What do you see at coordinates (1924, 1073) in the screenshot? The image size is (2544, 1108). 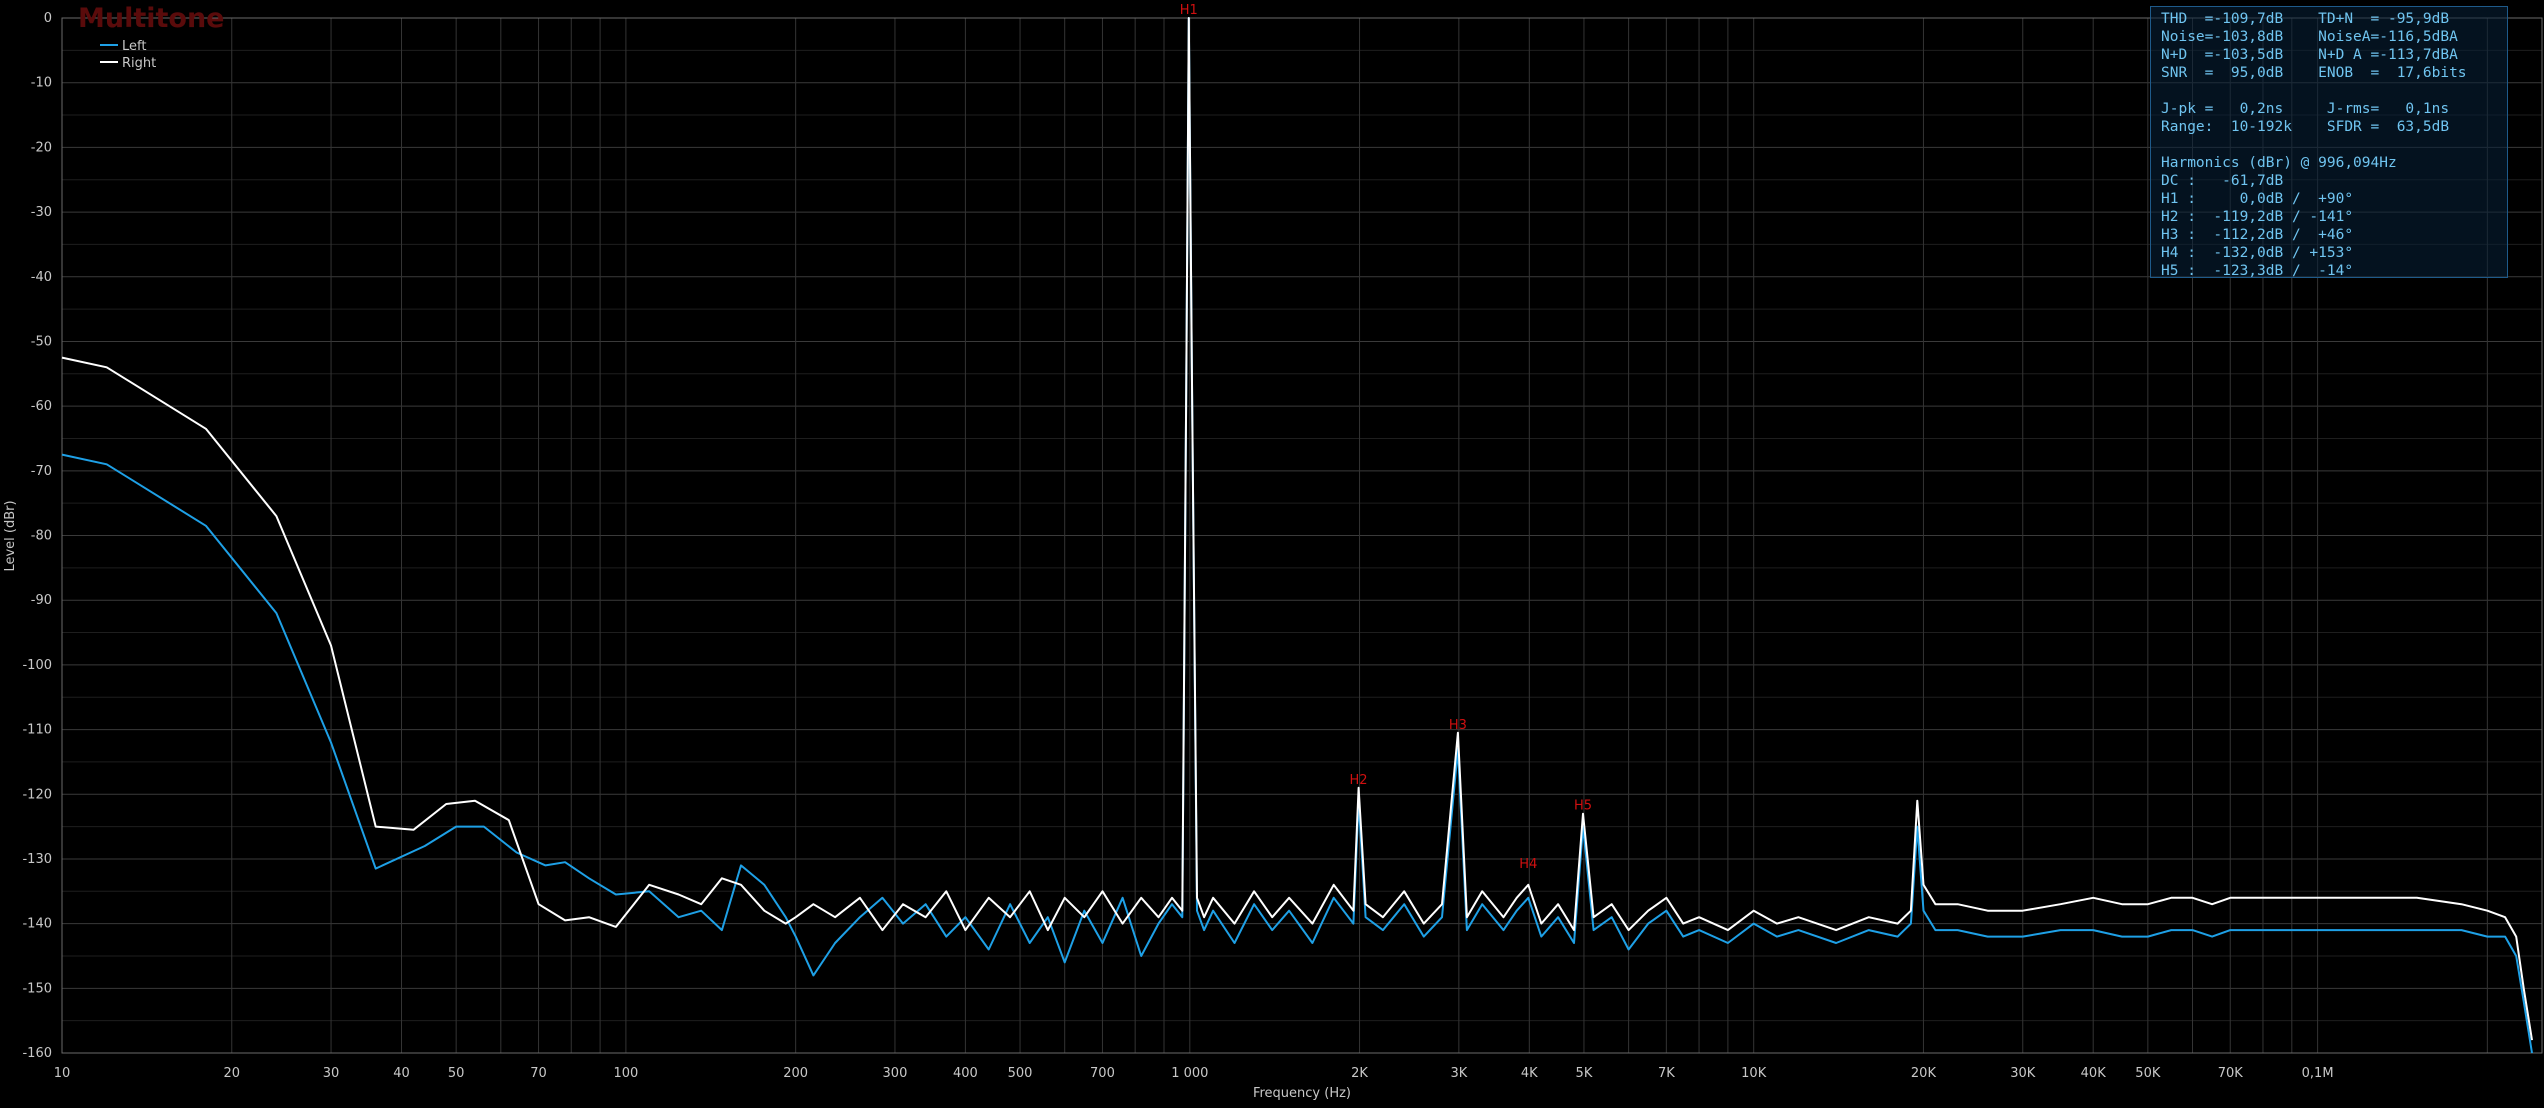 I see `x-tick-label: 20K` at bounding box center [1924, 1073].